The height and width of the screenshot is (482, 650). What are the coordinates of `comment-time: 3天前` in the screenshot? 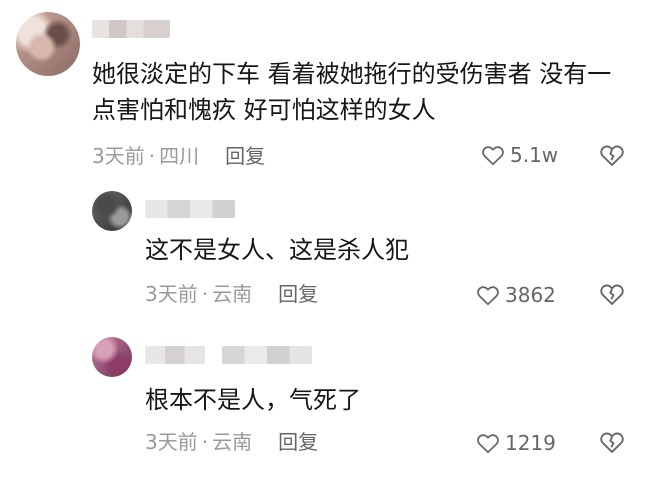 It's located at (118, 156).